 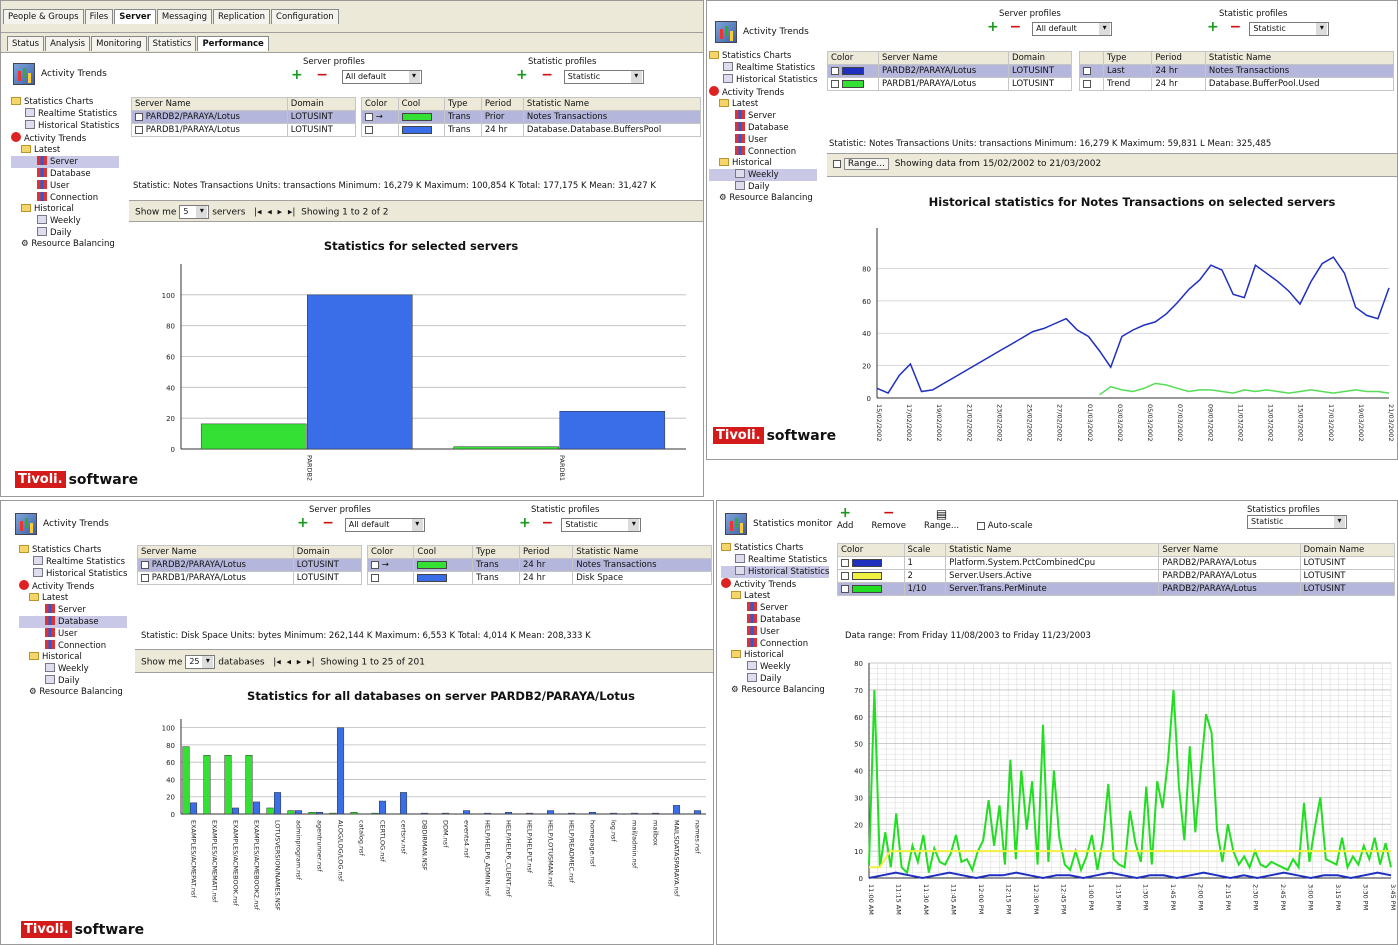 I want to click on tab-messaging: Messaging, so click(x=184, y=16).